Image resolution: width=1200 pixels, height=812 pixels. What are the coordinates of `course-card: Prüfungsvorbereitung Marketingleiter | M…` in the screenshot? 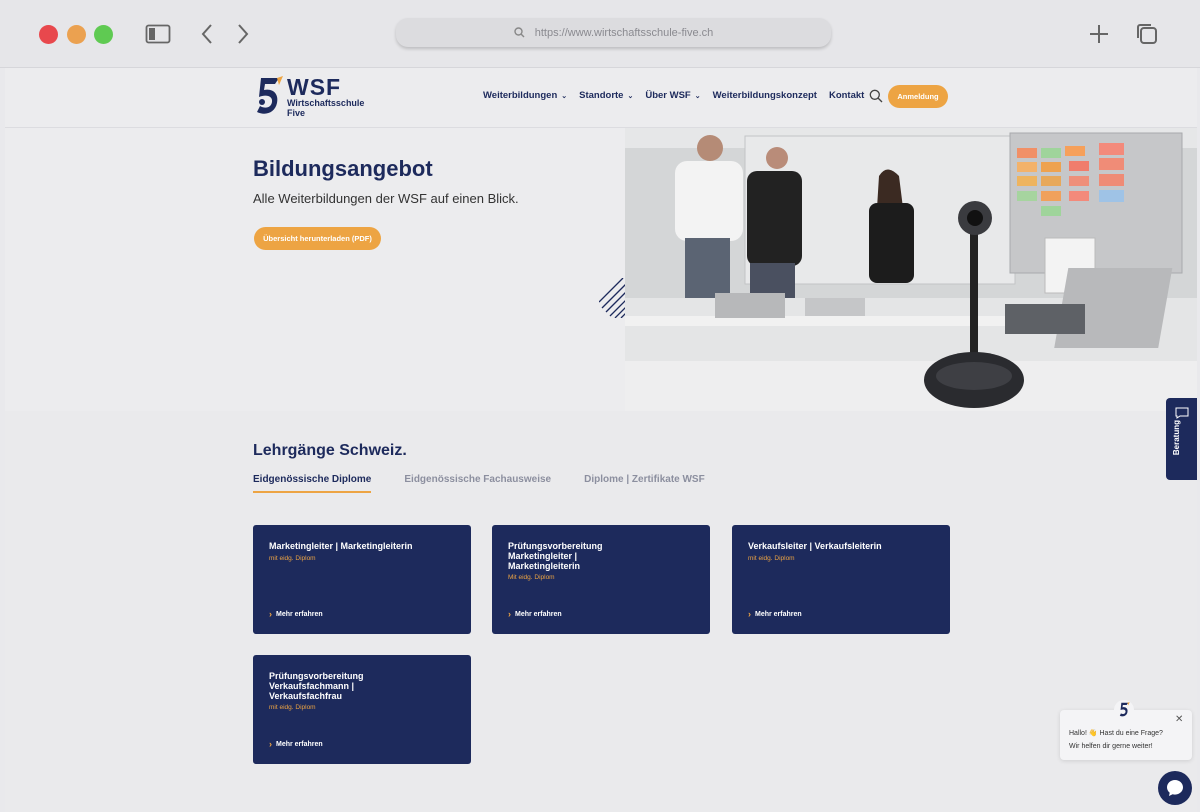 It's located at (601, 579).